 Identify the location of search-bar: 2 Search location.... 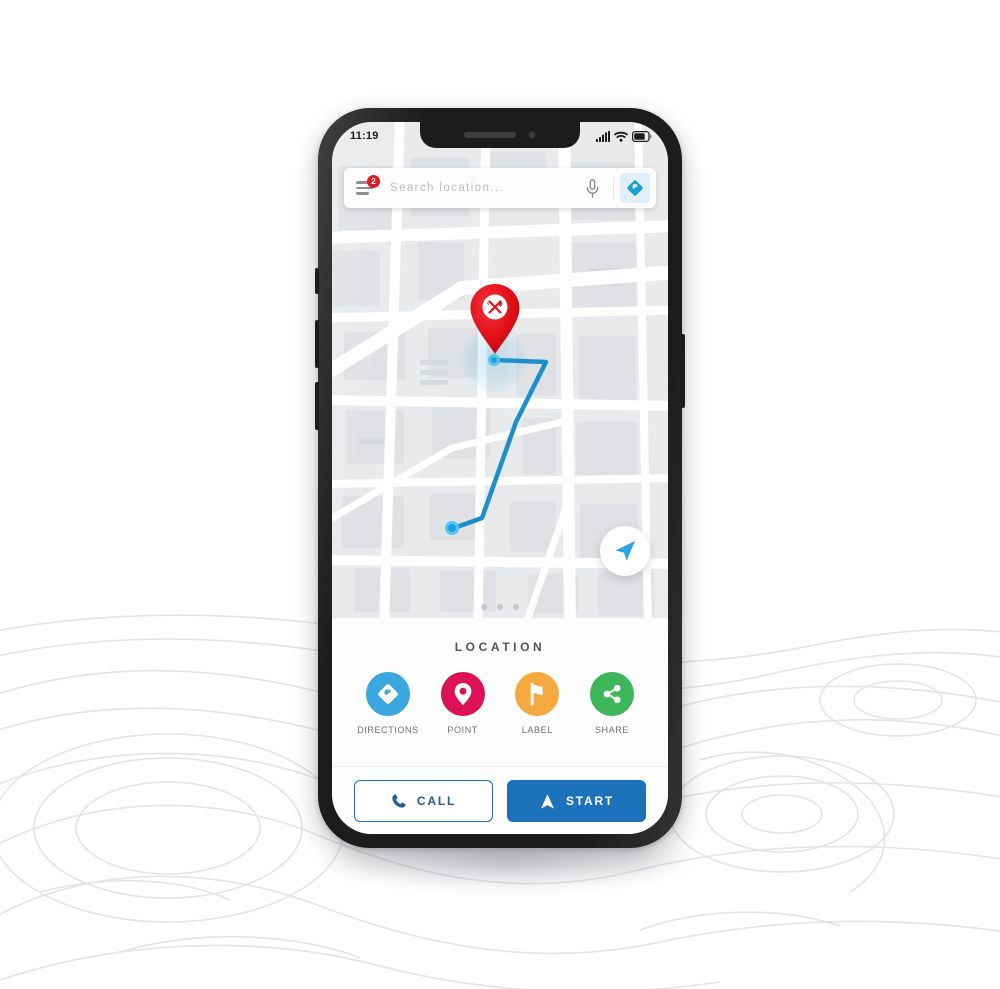
(500, 188).